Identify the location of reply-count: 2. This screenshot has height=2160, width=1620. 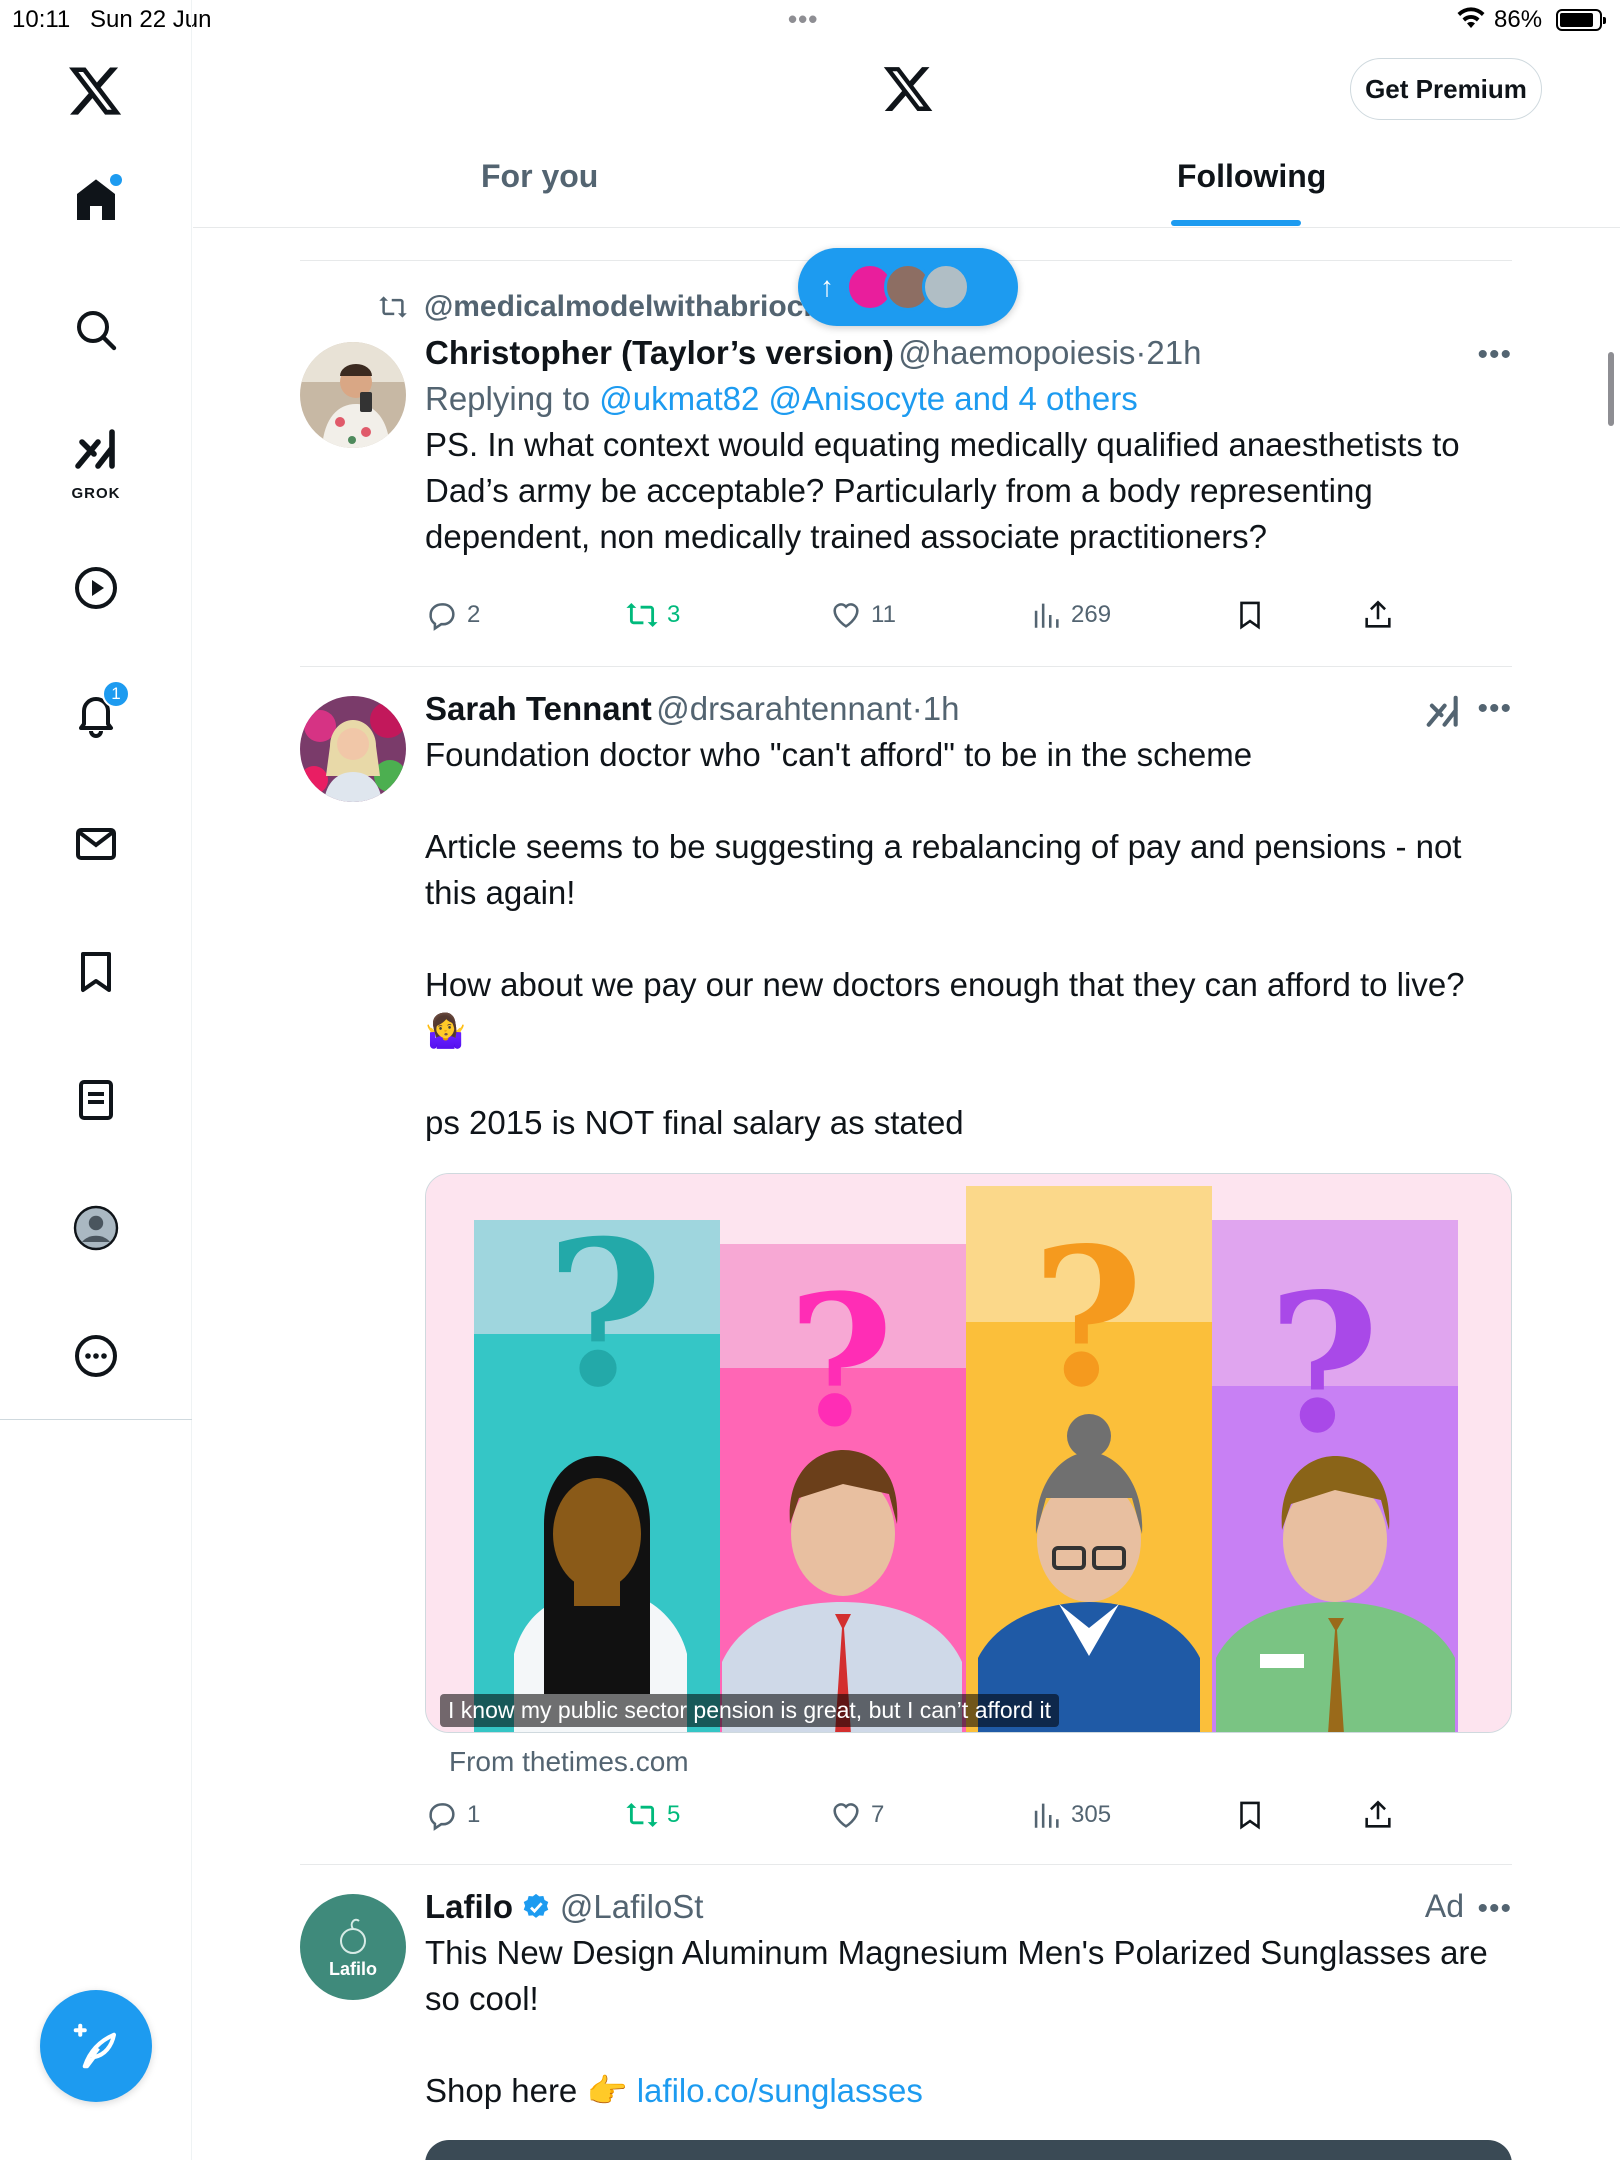
(474, 614).